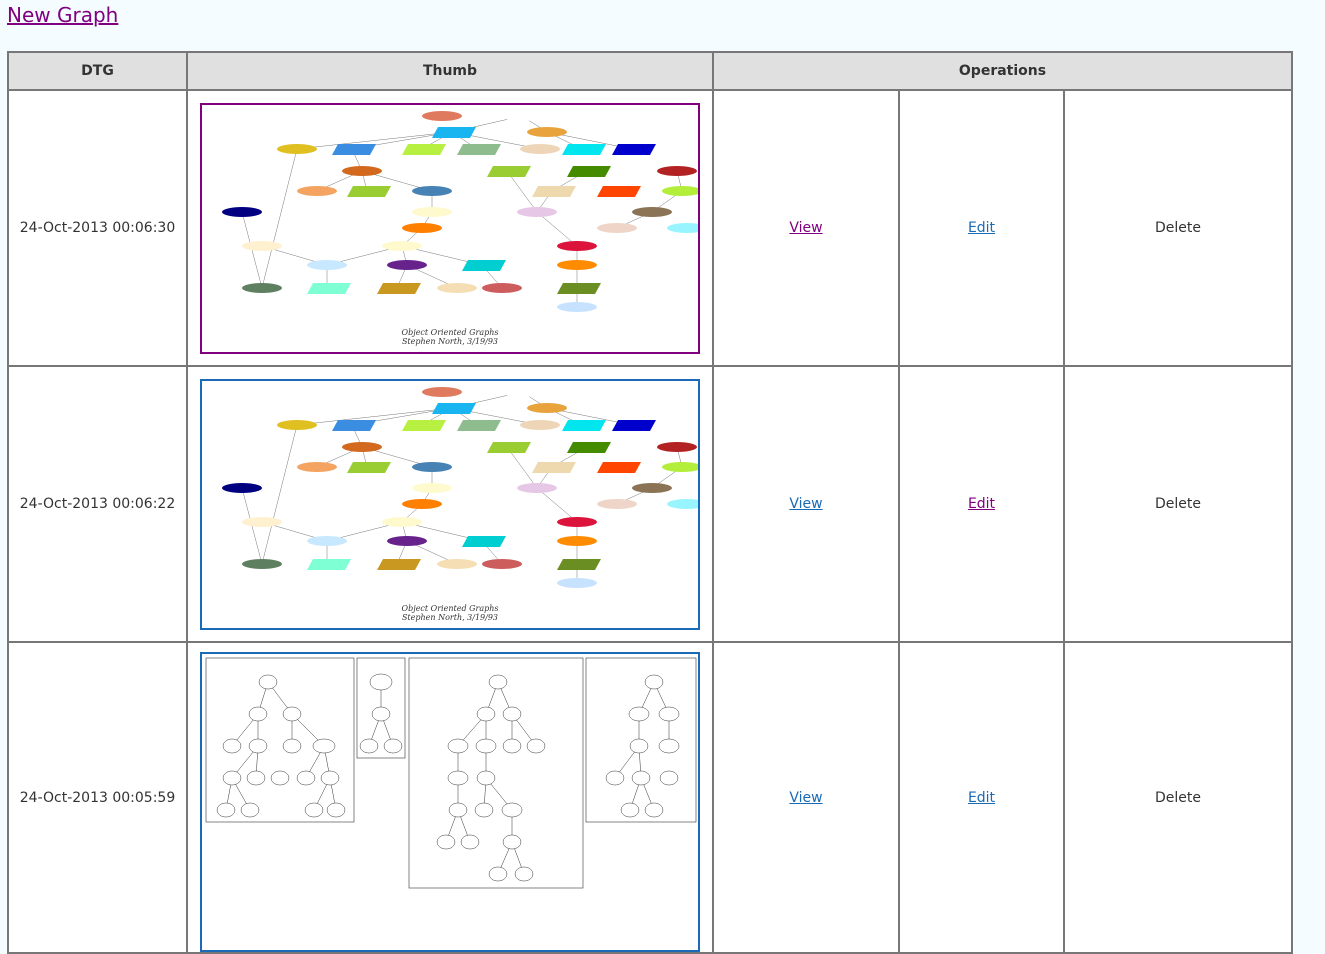 This screenshot has height=954, width=1325. I want to click on new-graph-link: New Graph, so click(62, 15).